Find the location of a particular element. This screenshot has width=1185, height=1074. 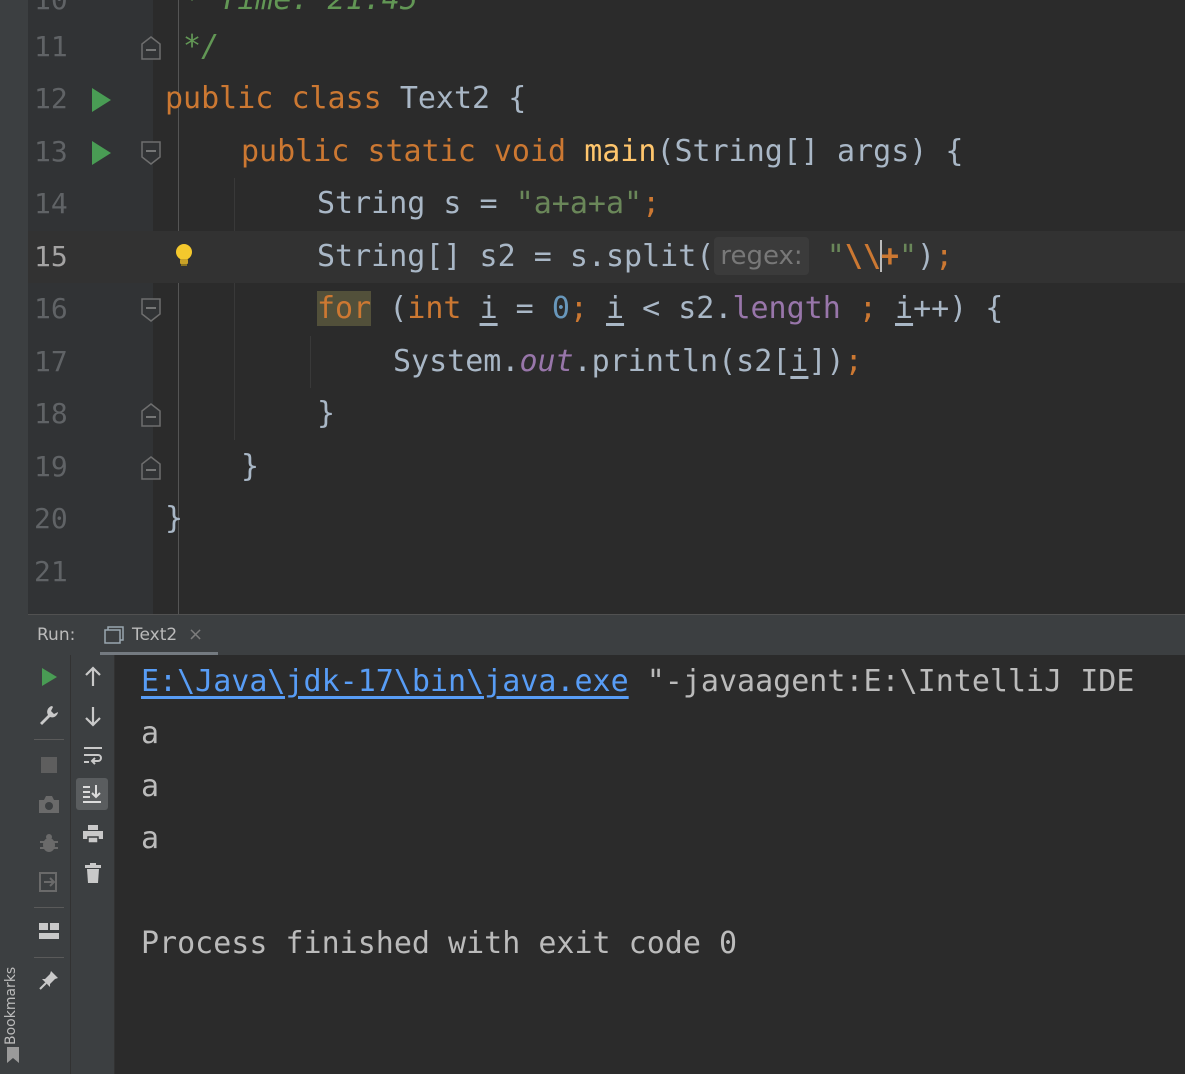

code-line-11: 11 */ is located at coordinates (606, 47).